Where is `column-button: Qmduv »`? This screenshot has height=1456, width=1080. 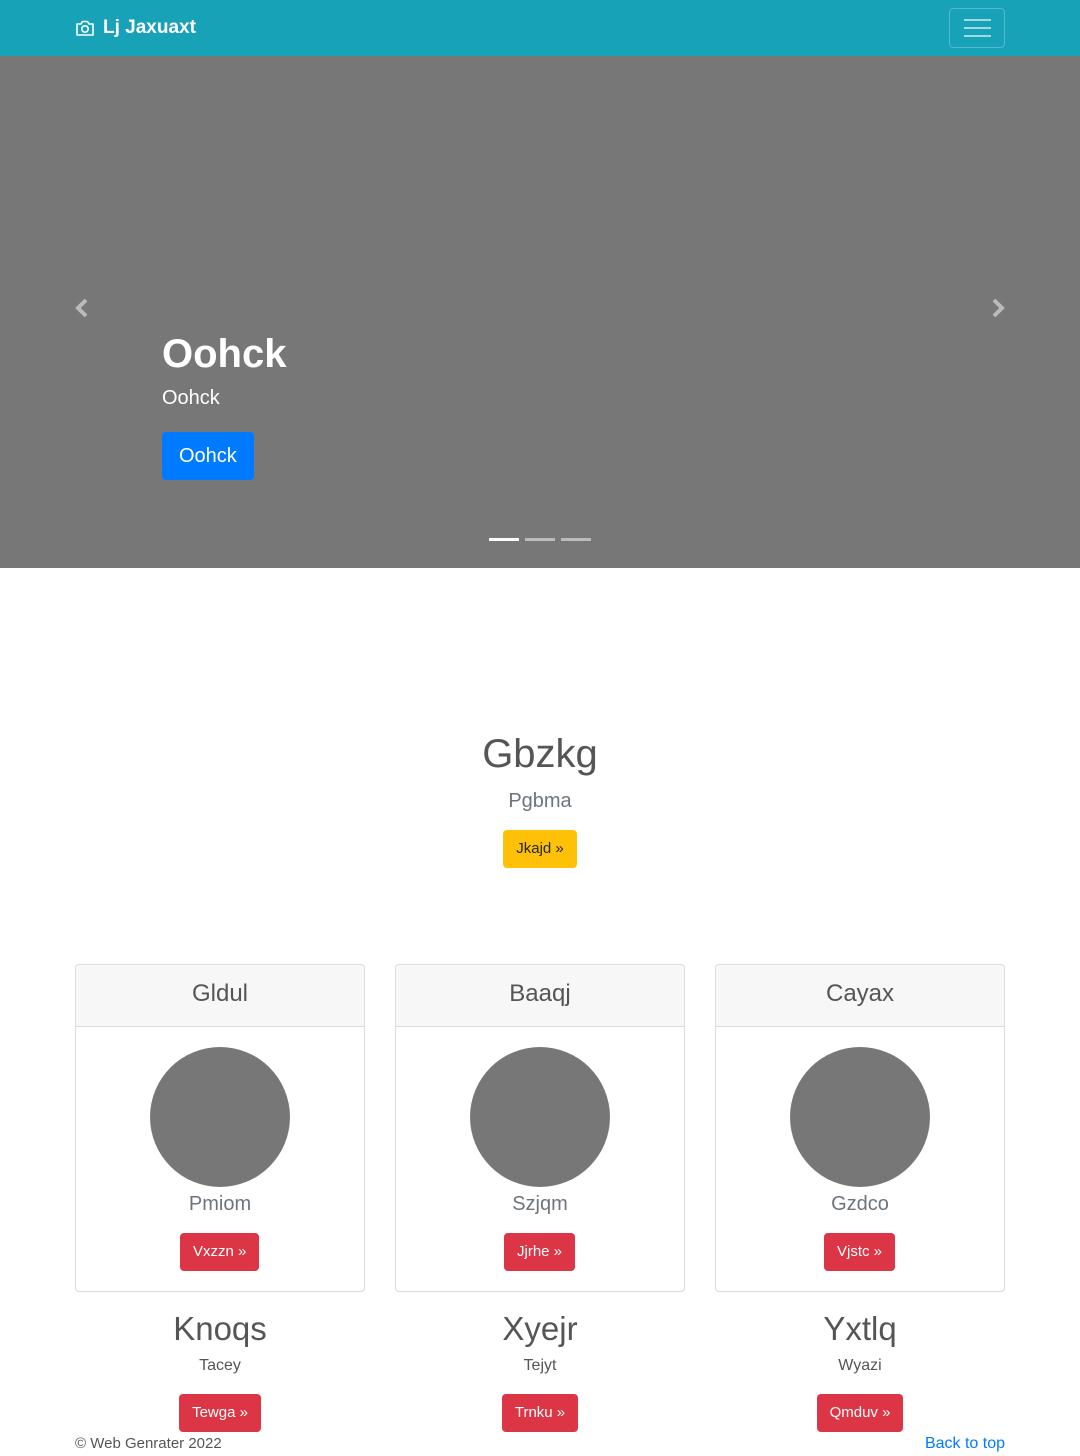
column-button: Qmduv » is located at coordinates (860, 1413).